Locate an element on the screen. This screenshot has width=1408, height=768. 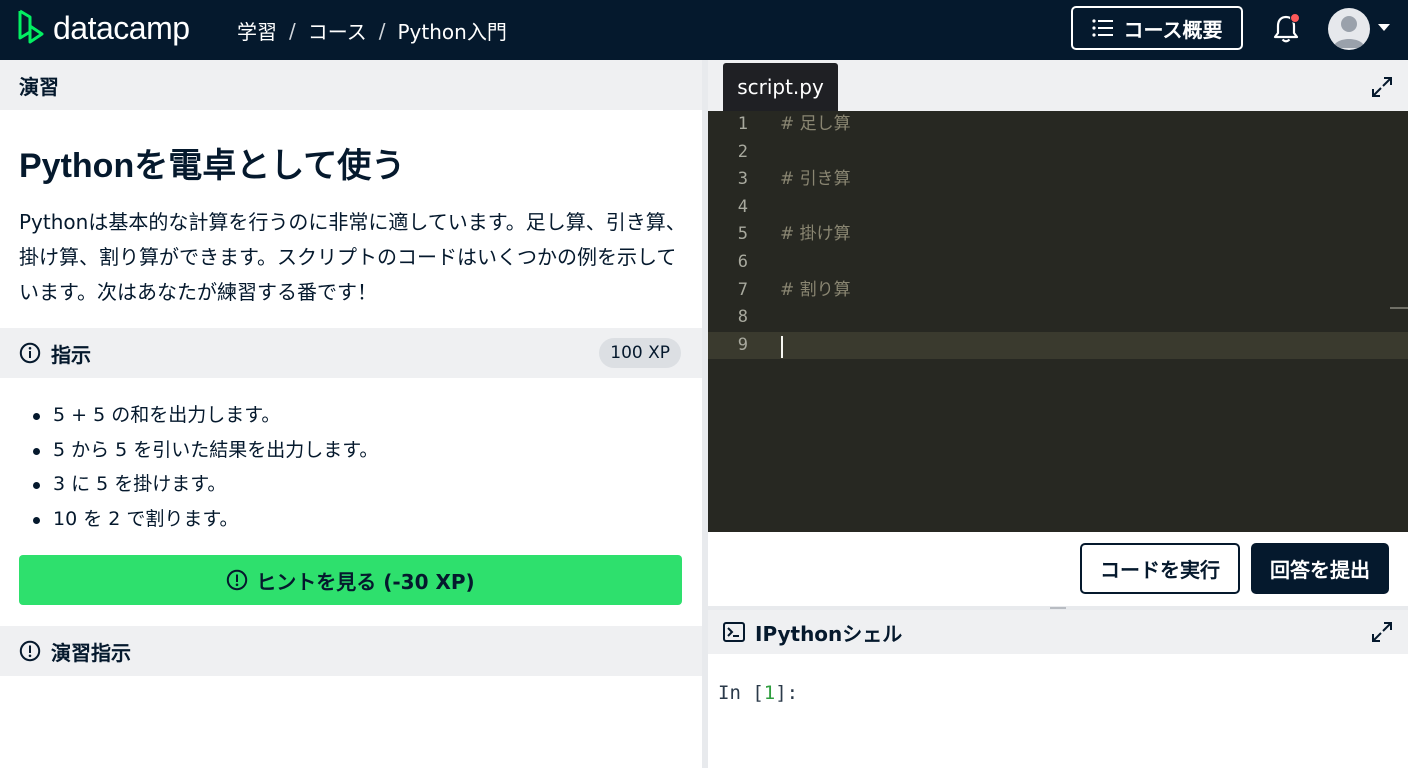
code-line: 4 is located at coordinates (1058, 208).